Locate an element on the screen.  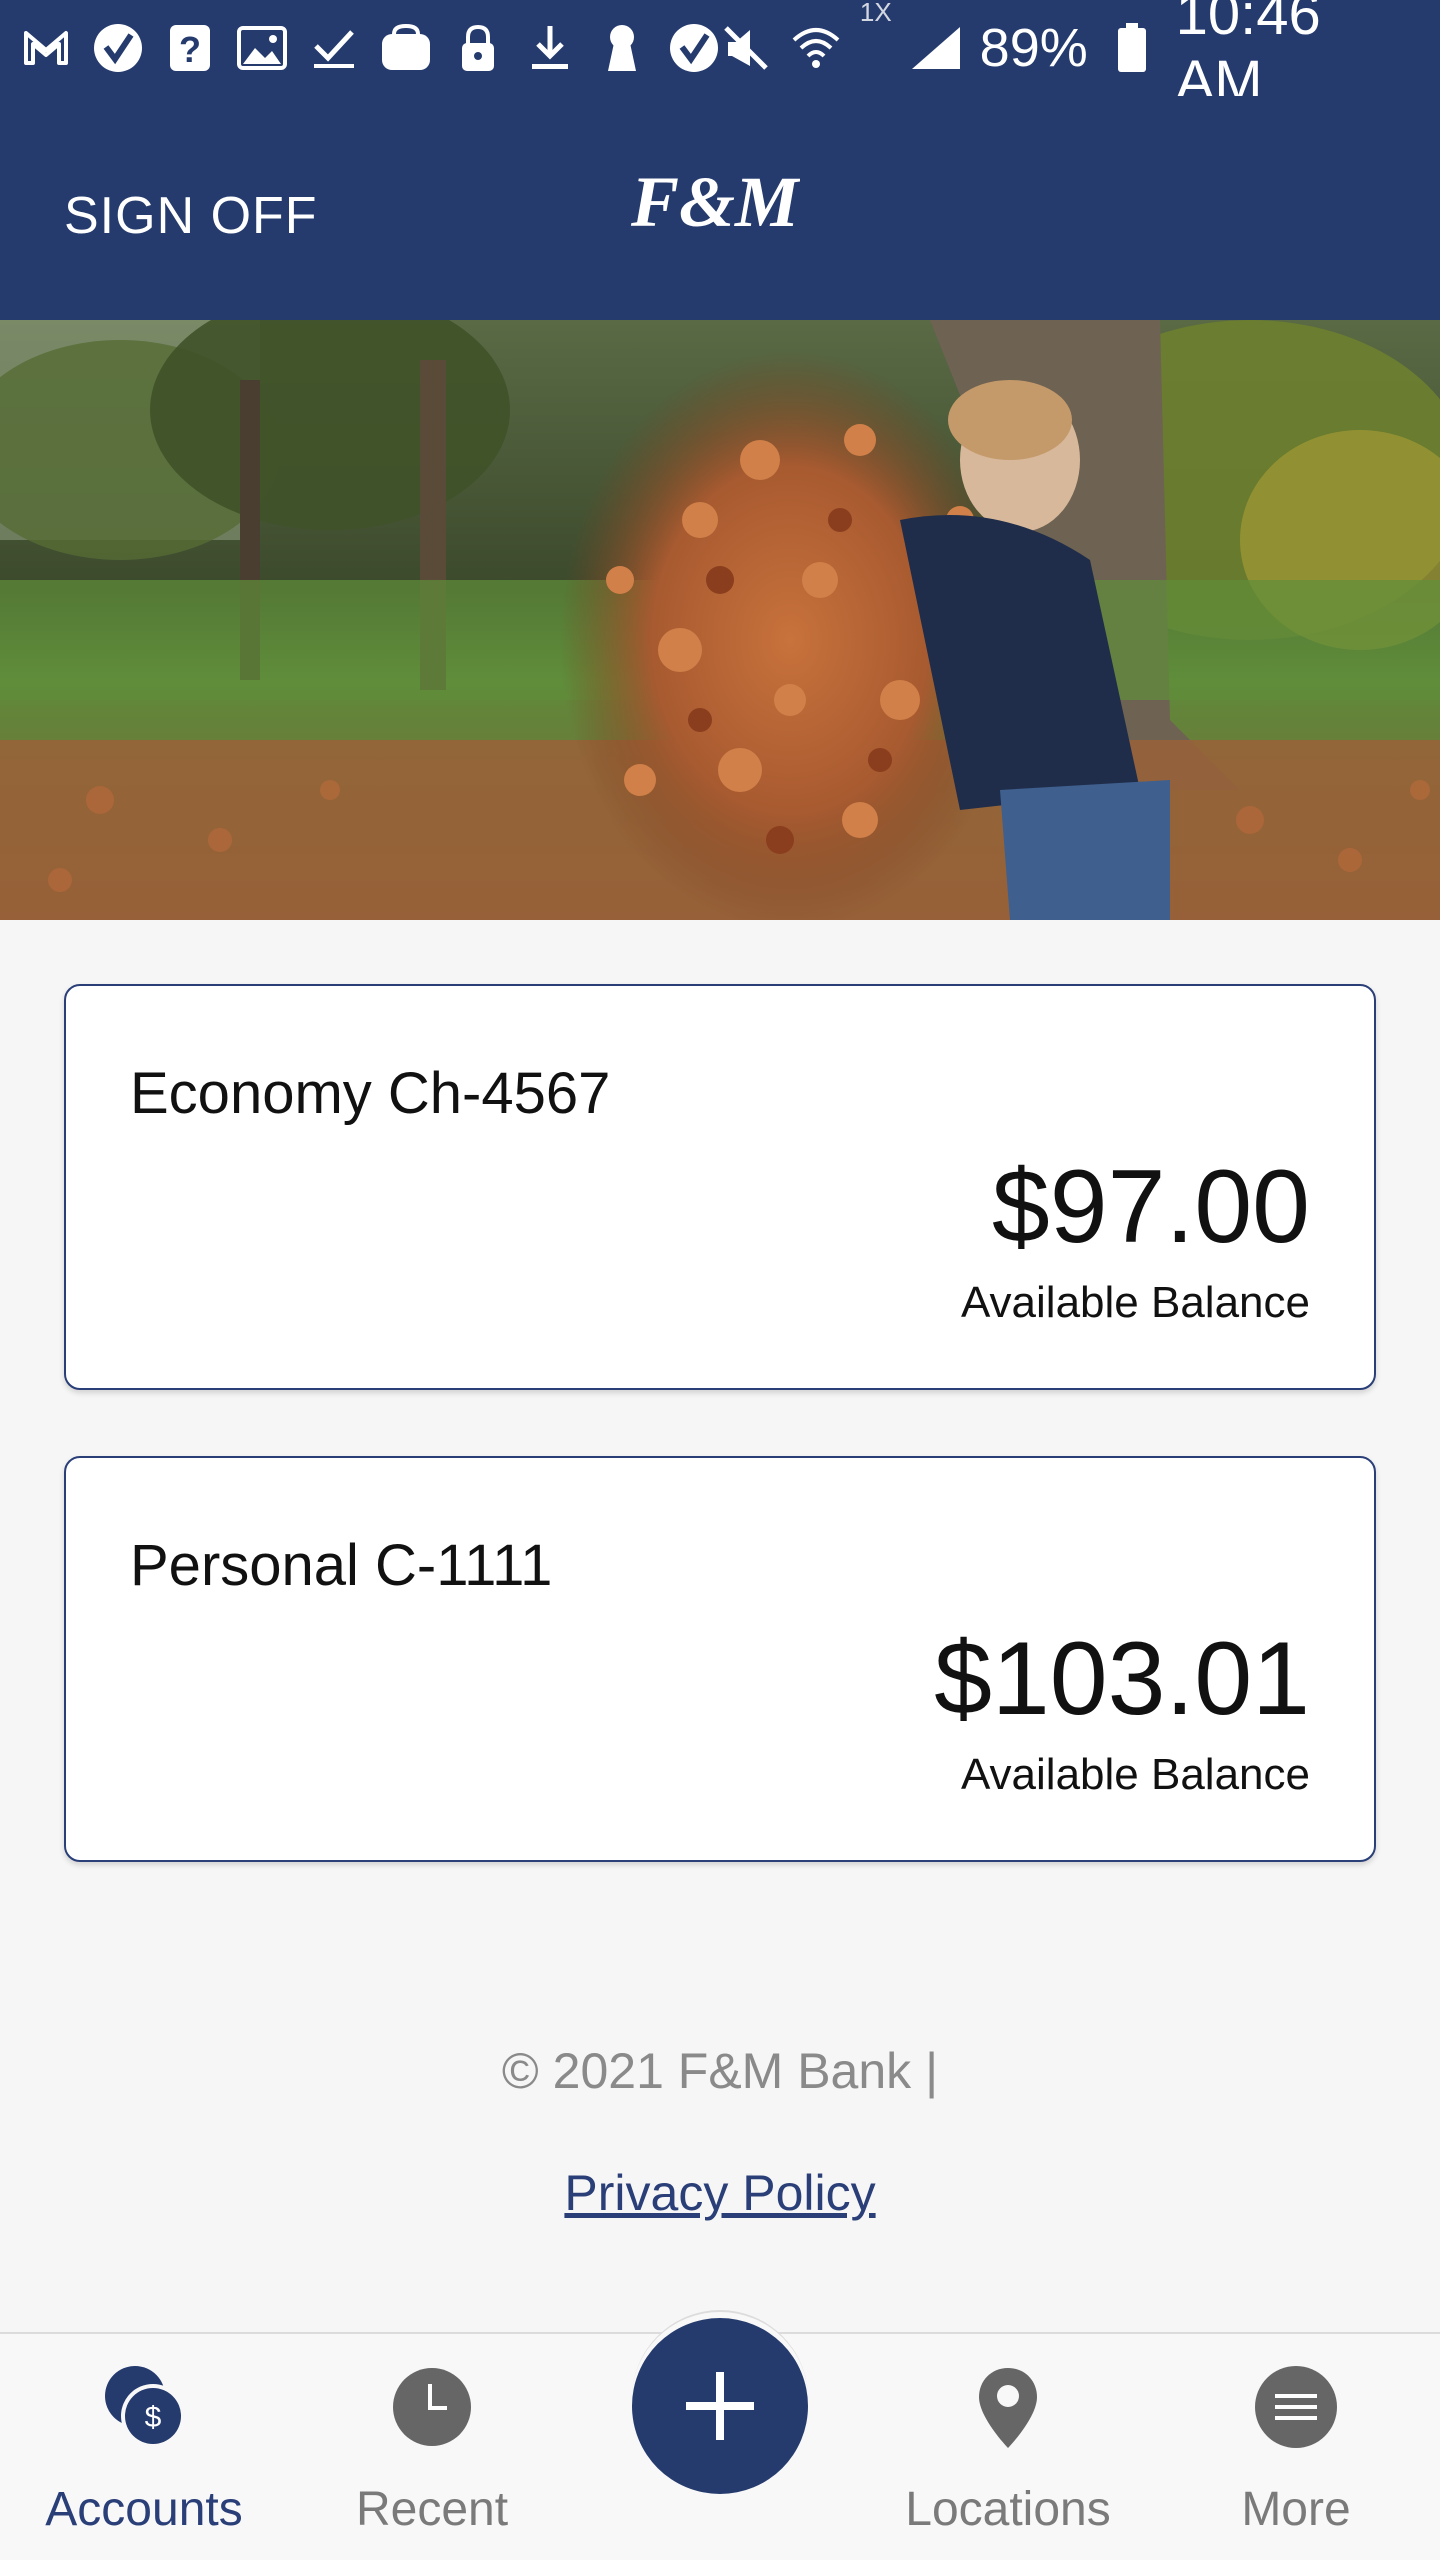
help-icon: ? is located at coordinates (190, 48).